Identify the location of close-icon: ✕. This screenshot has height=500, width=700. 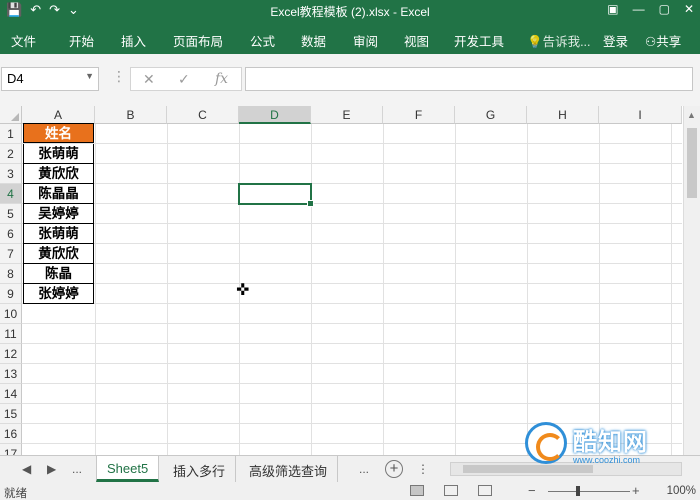
(689, 9).